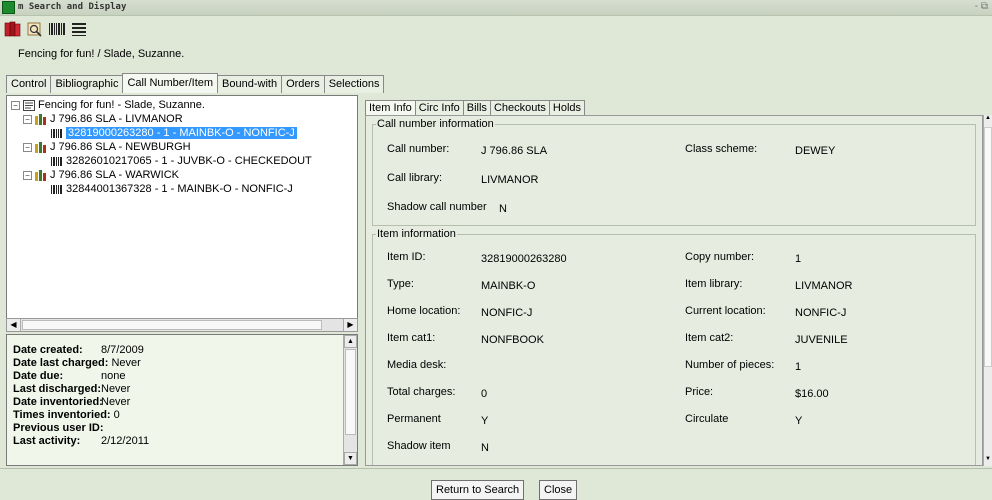 The width and height of the screenshot is (992, 500). Describe the element at coordinates (821, 340) in the screenshot. I see `item-cat2-value: JUVENILE` at that location.